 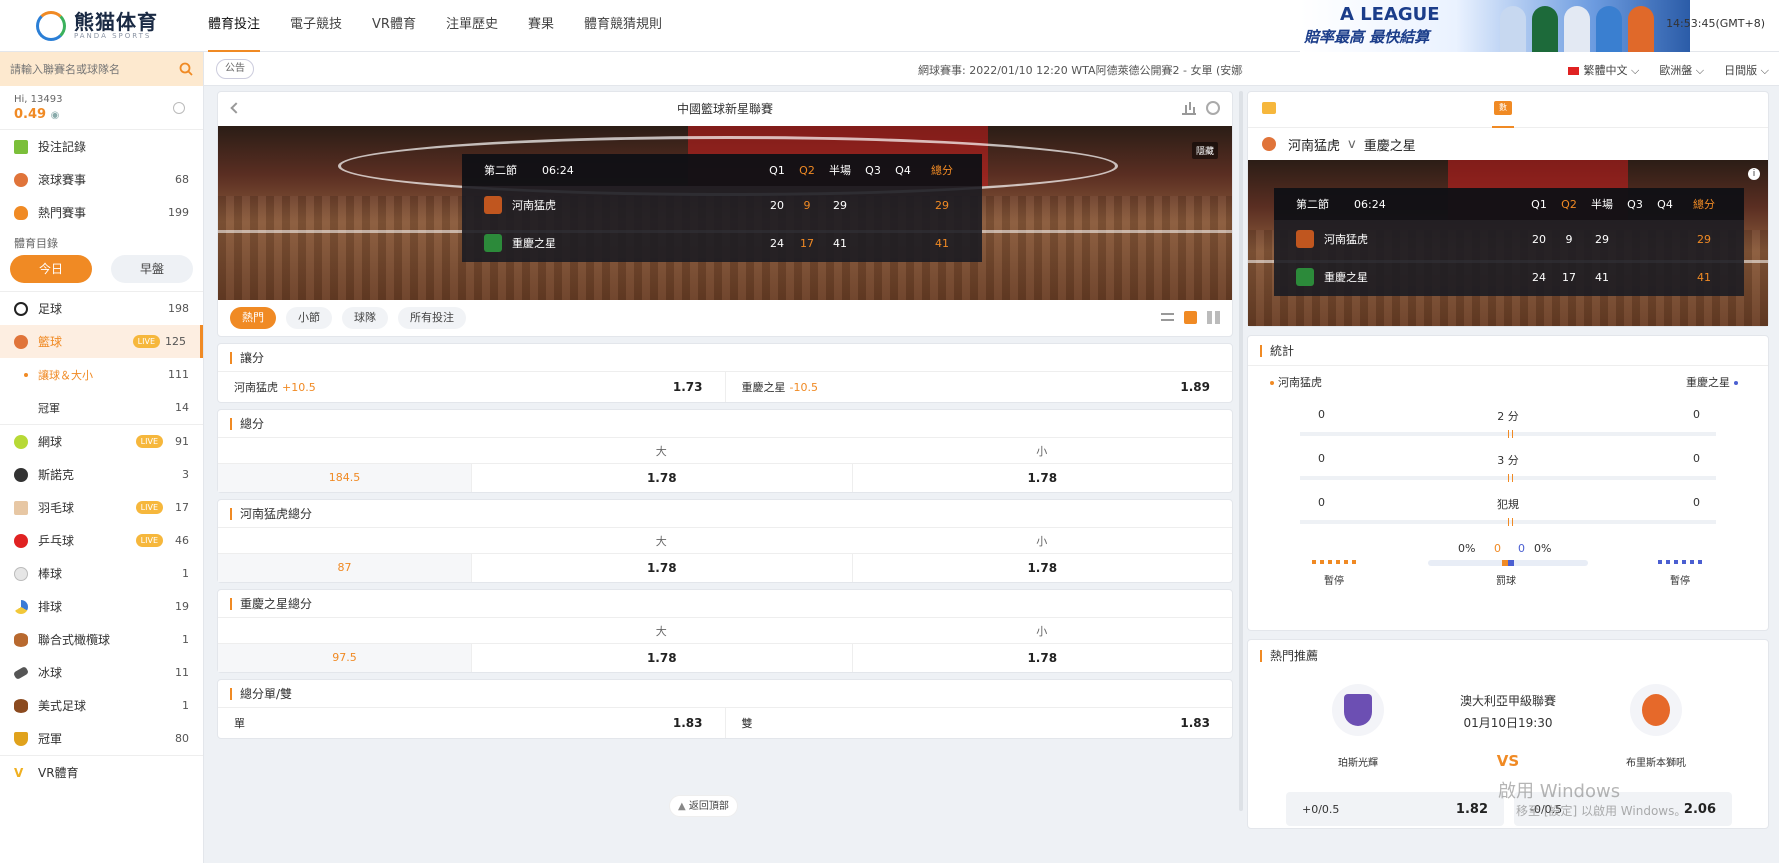 What do you see at coordinates (365, 318) in the screenshot?
I see `tab-teams: 球隊` at bounding box center [365, 318].